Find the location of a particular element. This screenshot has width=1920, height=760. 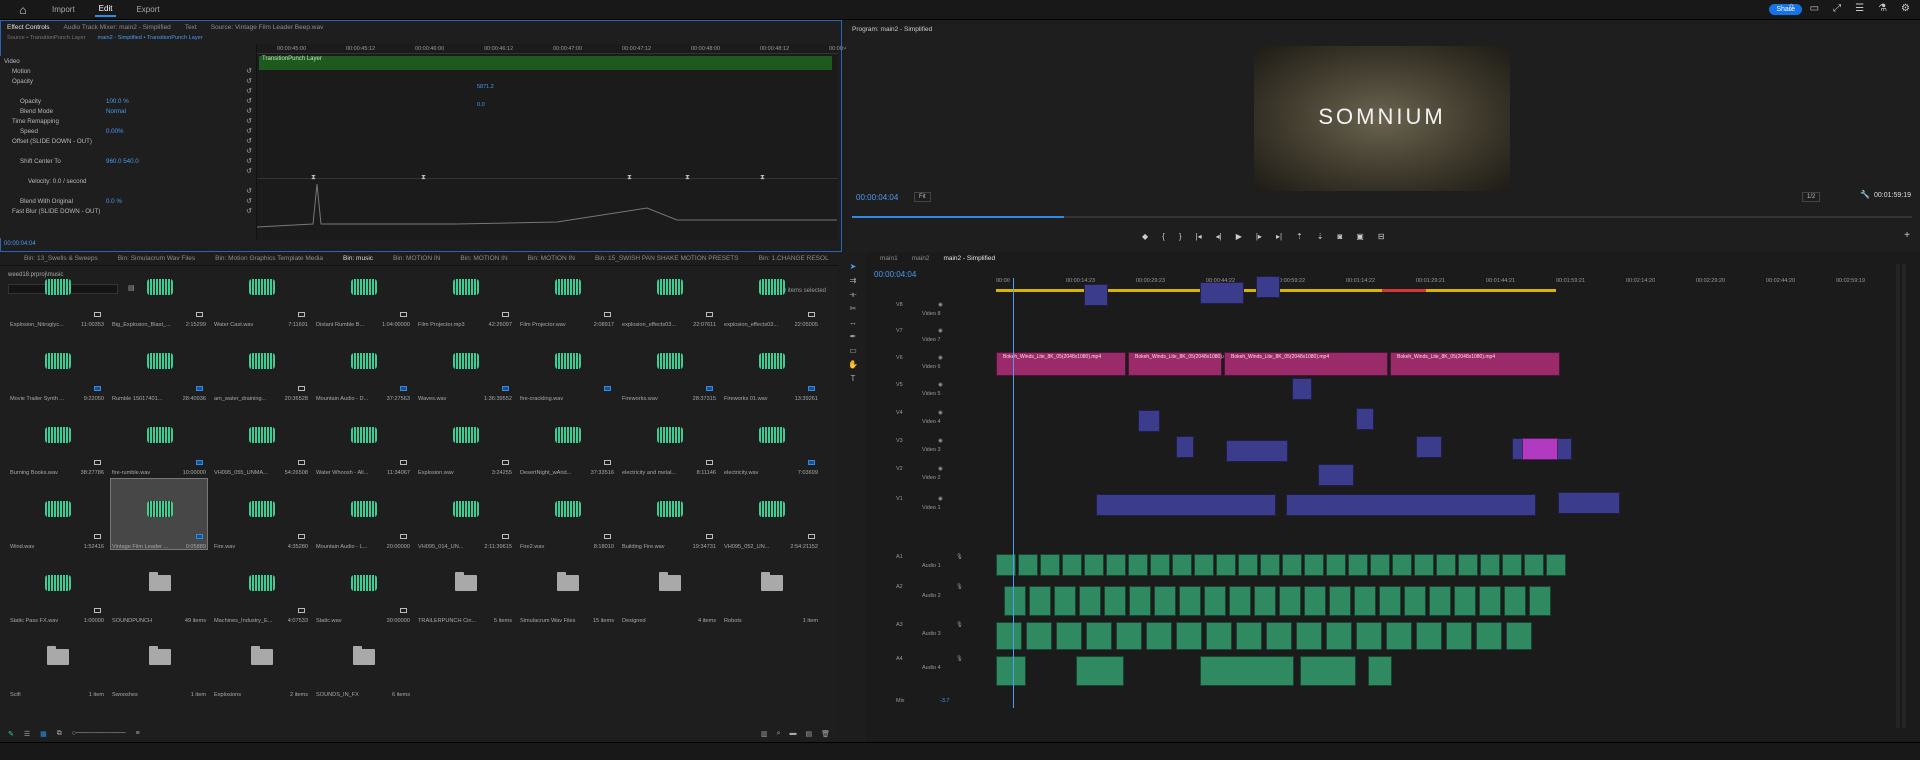

resolution-dropdown: 1/2 is located at coordinates (1811, 197).